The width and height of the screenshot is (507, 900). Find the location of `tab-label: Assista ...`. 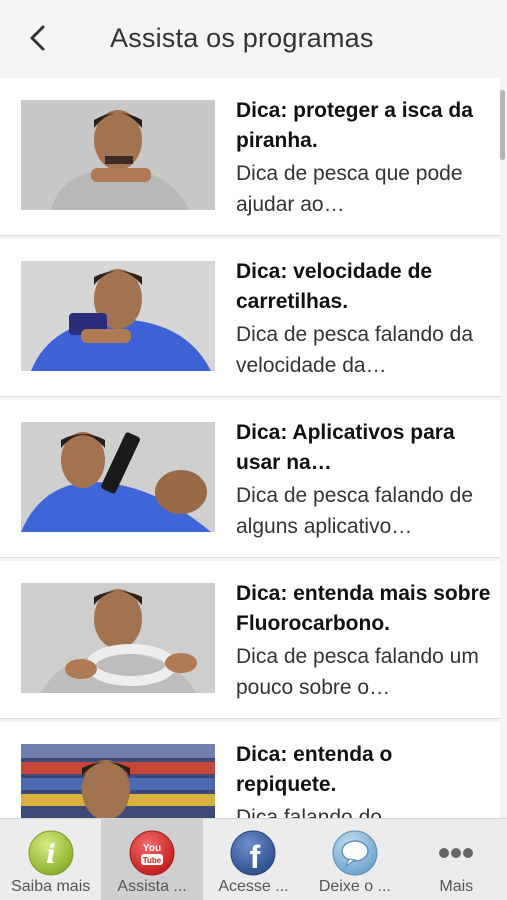

tab-label: Assista ... is located at coordinates (152, 886).